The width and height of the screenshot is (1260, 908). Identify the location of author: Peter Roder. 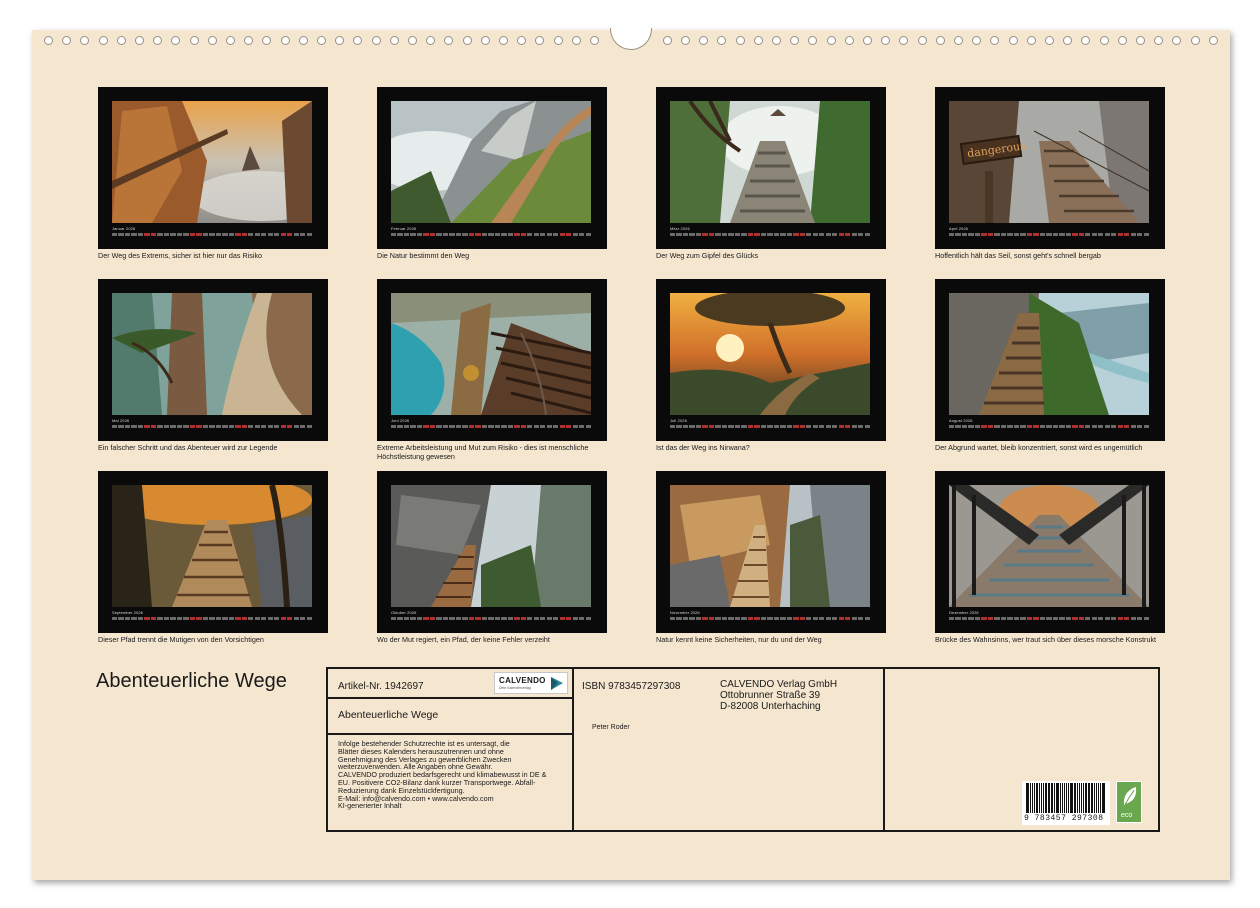
(611, 727).